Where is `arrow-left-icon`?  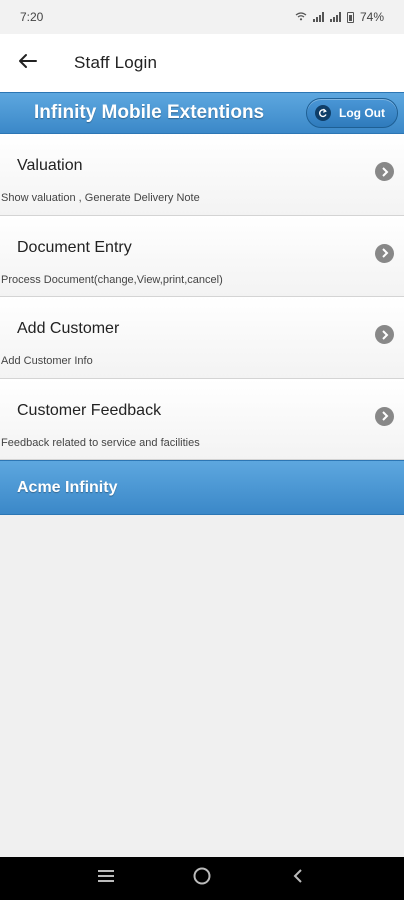 arrow-left-icon is located at coordinates (27, 63).